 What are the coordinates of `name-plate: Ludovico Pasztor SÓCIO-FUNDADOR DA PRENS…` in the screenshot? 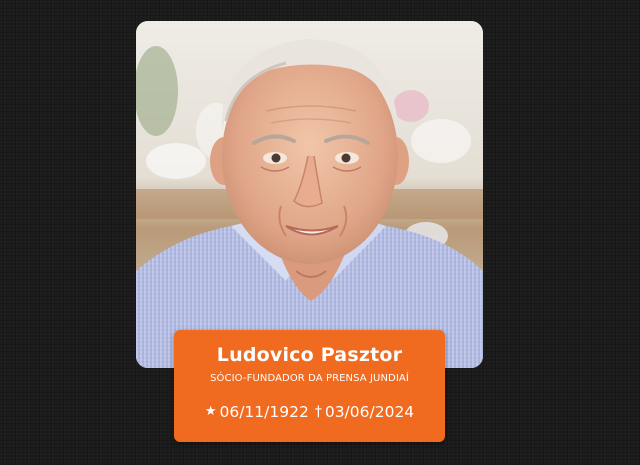 It's located at (309, 386).